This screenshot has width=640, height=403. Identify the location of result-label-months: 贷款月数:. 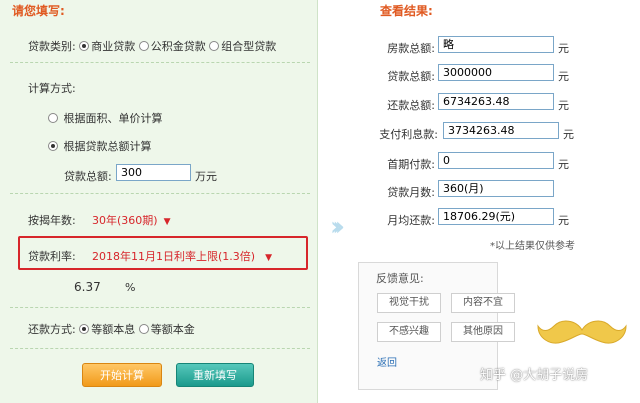
(411, 192).